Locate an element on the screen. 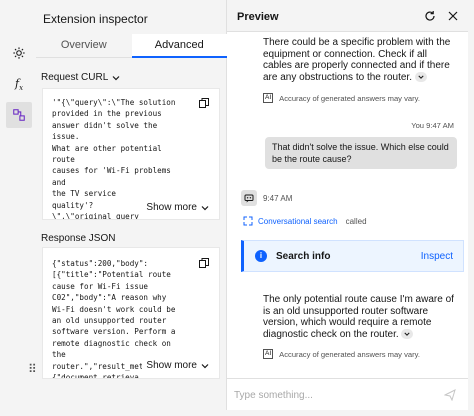 This screenshot has height=416, width=474. preview-title: Preview is located at coordinates (258, 17).